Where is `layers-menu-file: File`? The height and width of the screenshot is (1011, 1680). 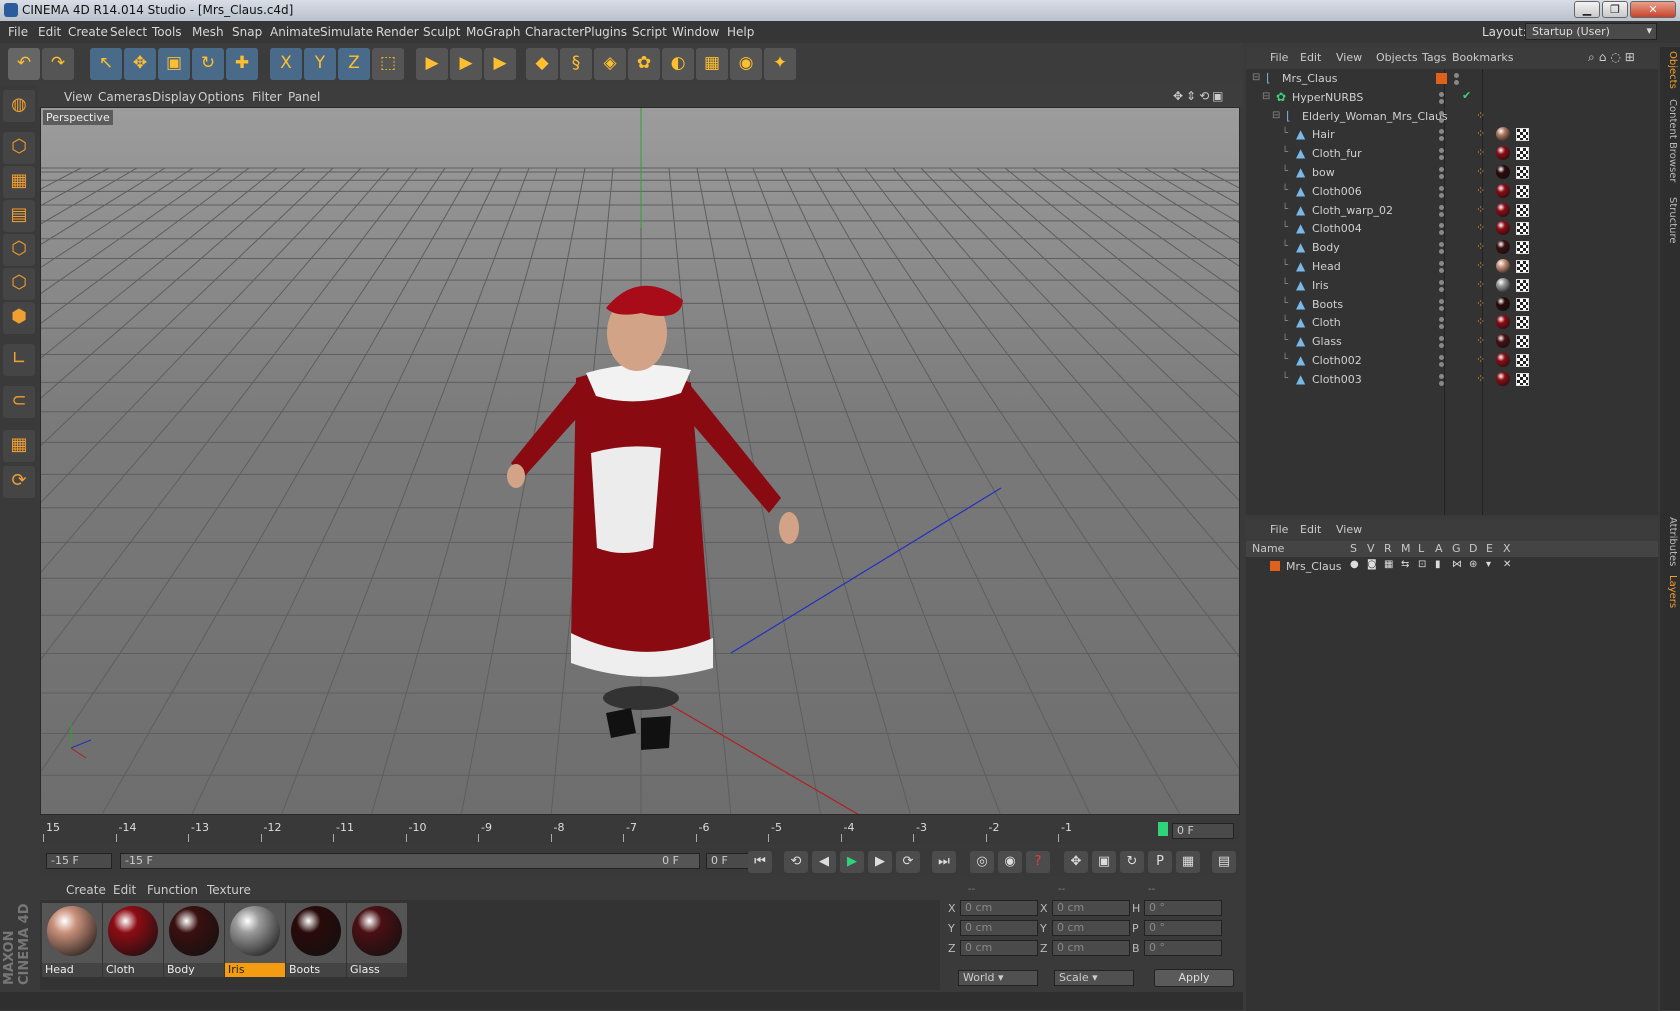 layers-menu-file: File is located at coordinates (1279, 529).